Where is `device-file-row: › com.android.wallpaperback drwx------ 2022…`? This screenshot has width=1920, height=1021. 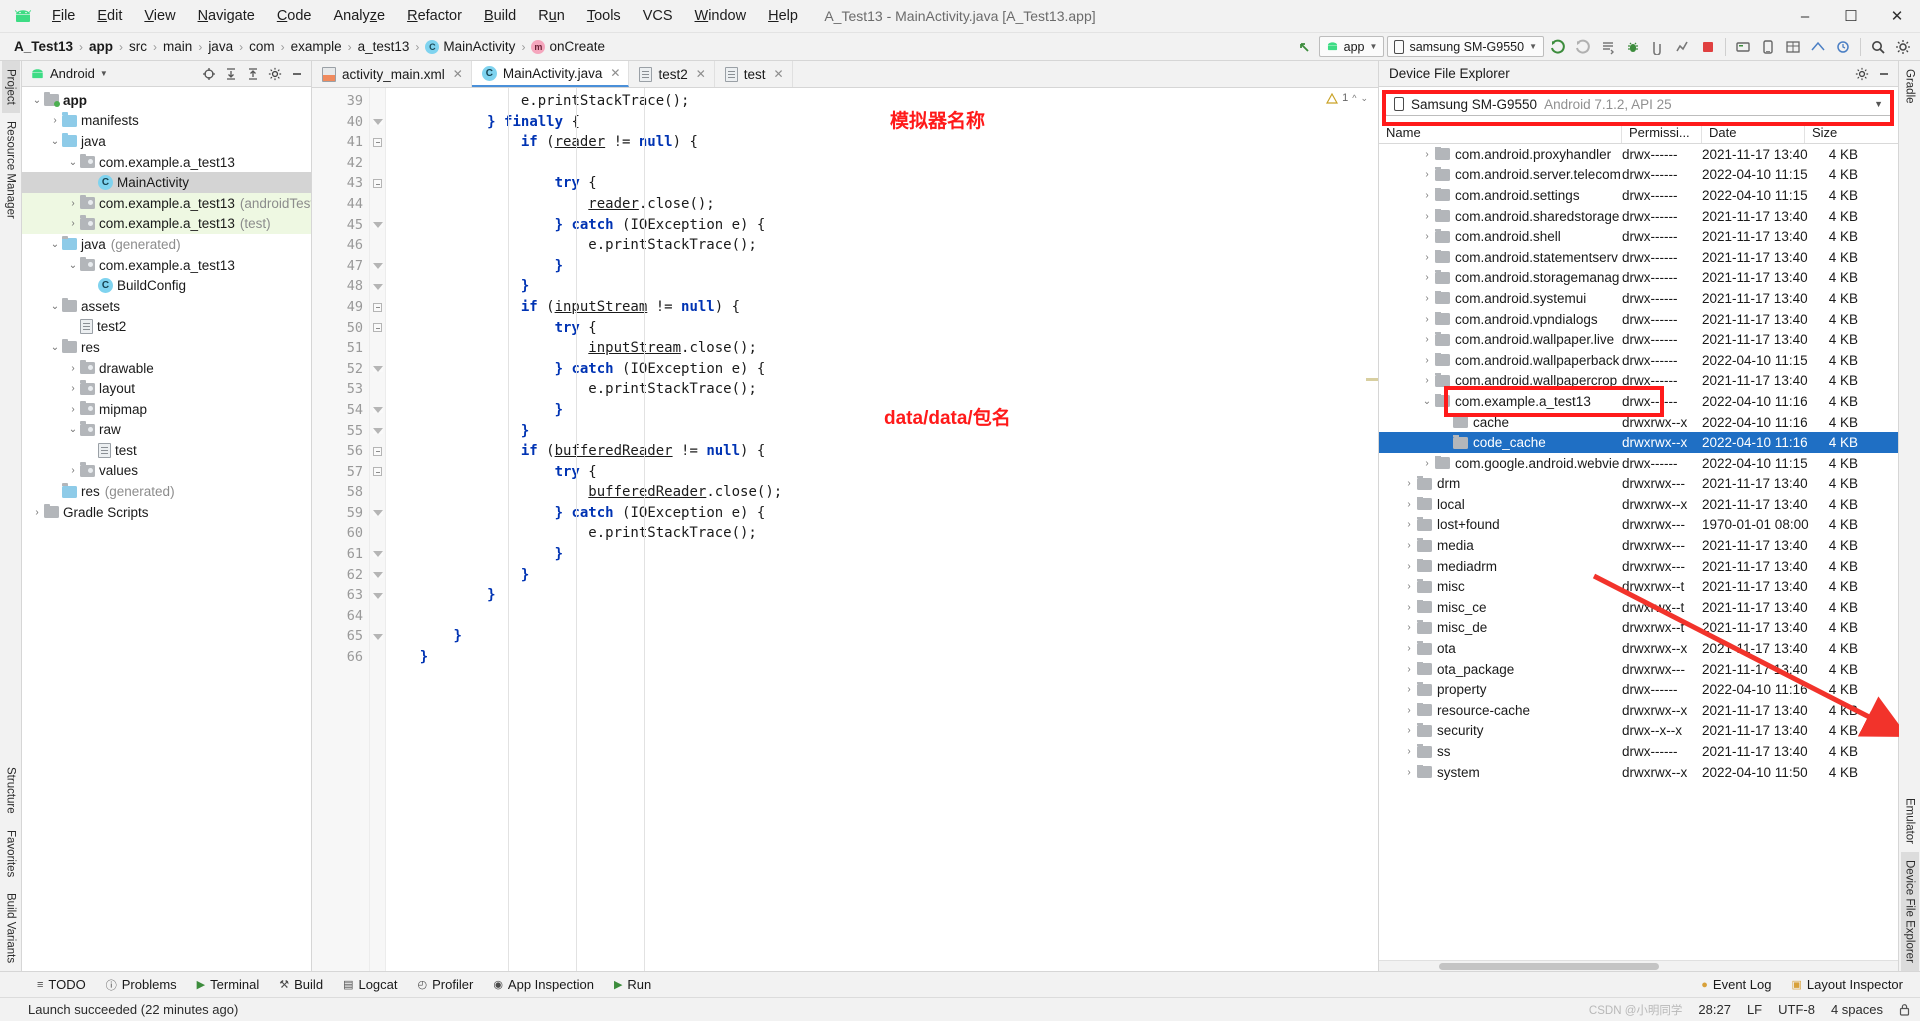
device-file-row: › com.android.wallpaperback drwx------ 2022… is located at coordinates (1638, 360).